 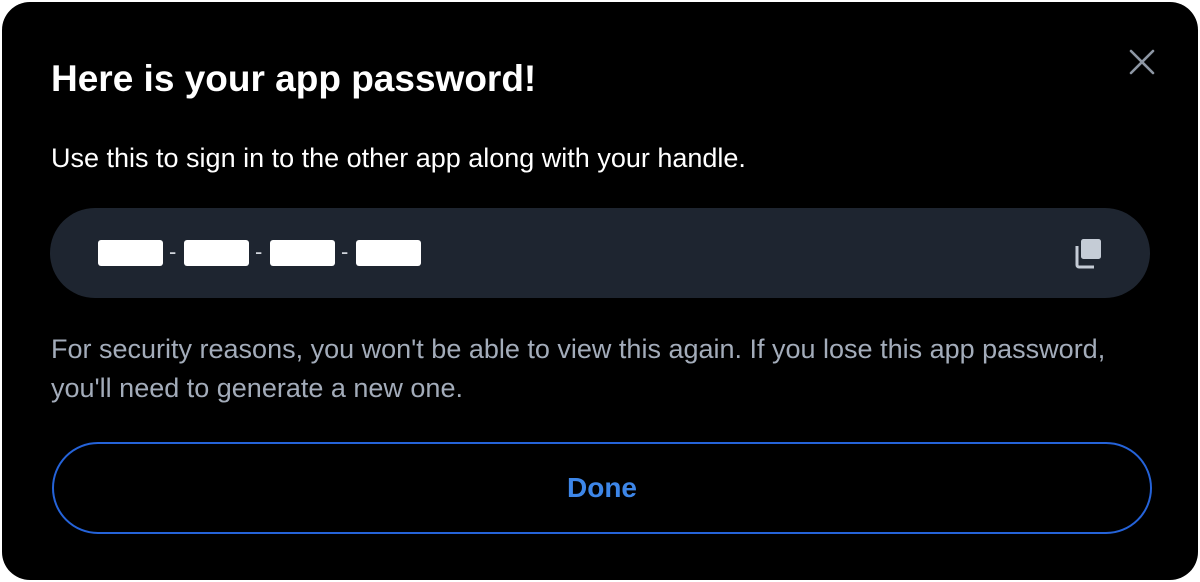 What do you see at coordinates (294, 78) in the screenshot?
I see `dialog-title: Here is your app password!` at bounding box center [294, 78].